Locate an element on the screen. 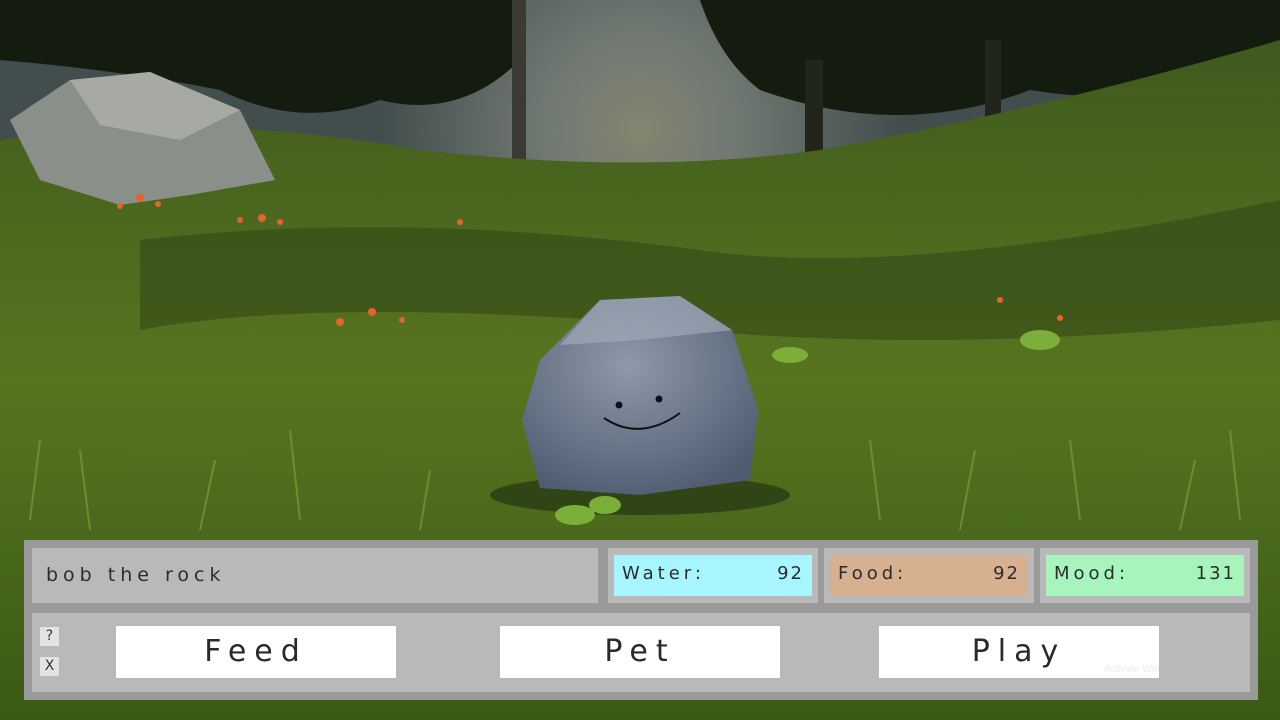 The image size is (1280, 720). food-stat: Food: 92 is located at coordinates (929, 575).